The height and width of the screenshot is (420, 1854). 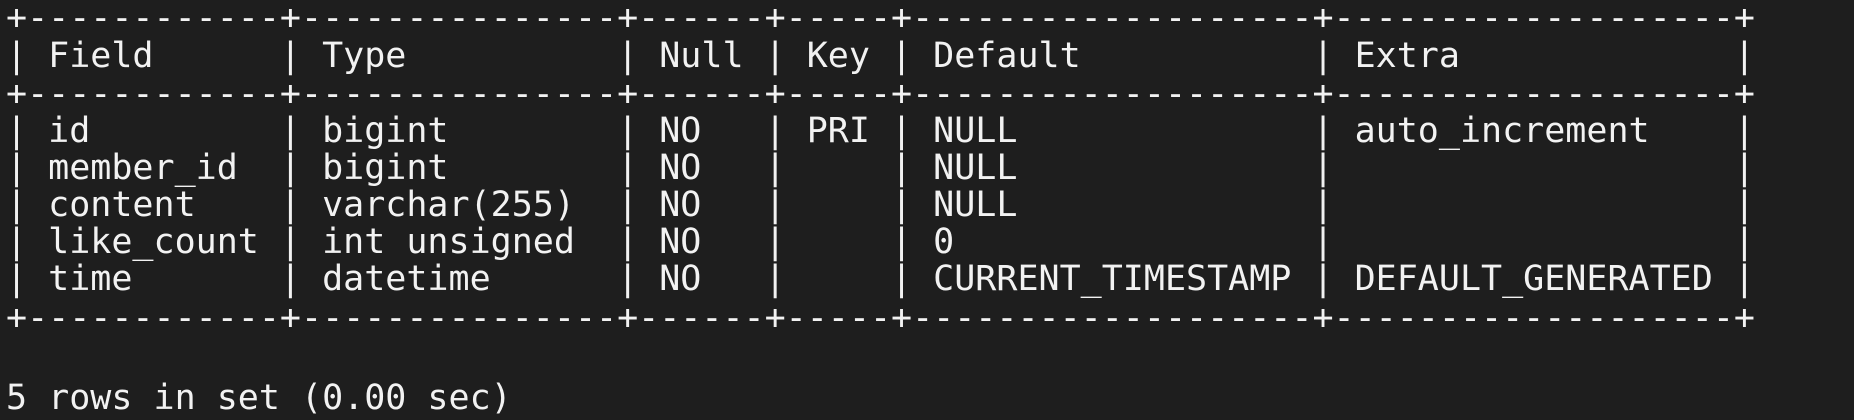 What do you see at coordinates (259, 398) in the screenshot?
I see `result-summary: 5 rows in set (0.00 sec)` at bounding box center [259, 398].